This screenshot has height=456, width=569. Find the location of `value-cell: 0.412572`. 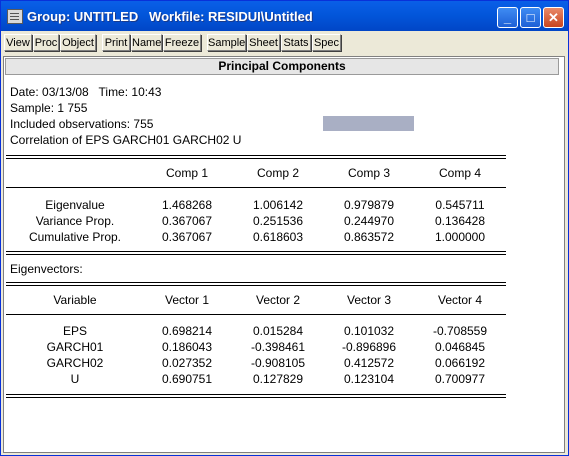

value-cell: 0.412572 is located at coordinates (369, 363).